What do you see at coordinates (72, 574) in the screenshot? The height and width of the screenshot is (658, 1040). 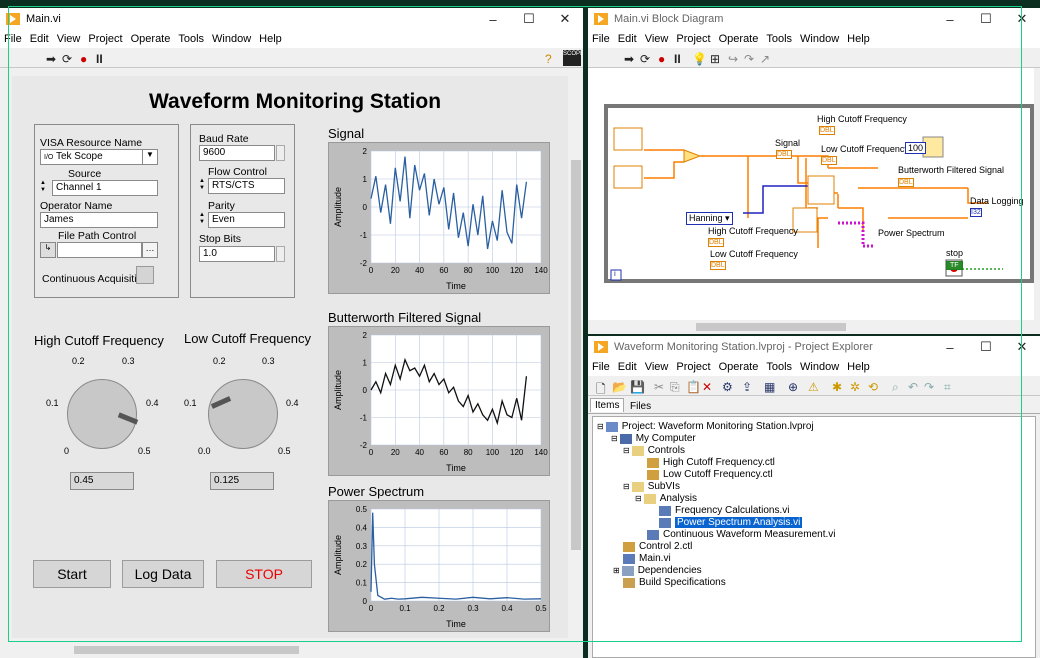 I see `start-button: Start` at bounding box center [72, 574].